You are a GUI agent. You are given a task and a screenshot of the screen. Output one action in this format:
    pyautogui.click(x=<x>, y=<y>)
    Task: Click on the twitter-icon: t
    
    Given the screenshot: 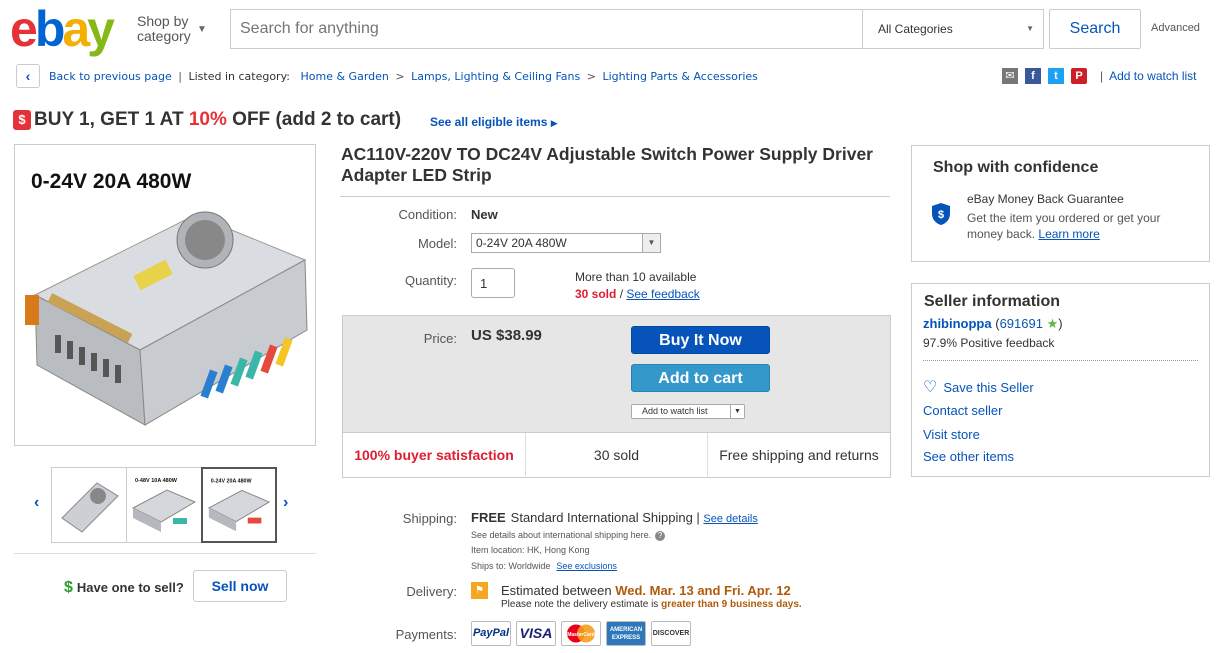 What is the action you would take?
    pyautogui.click(x=1056, y=76)
    